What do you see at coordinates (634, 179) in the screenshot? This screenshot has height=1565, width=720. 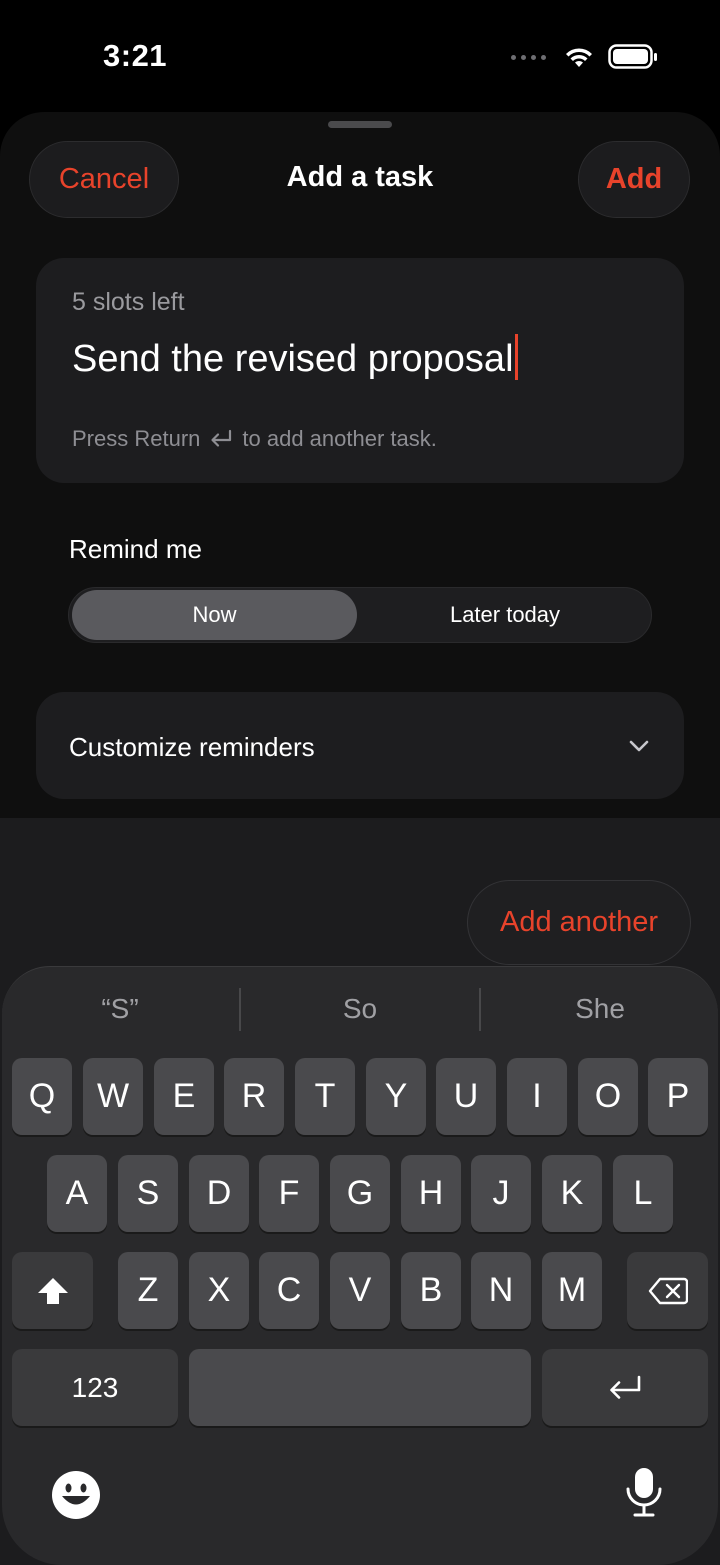 I see `add-button: Add` at bounding box center [634, 179].